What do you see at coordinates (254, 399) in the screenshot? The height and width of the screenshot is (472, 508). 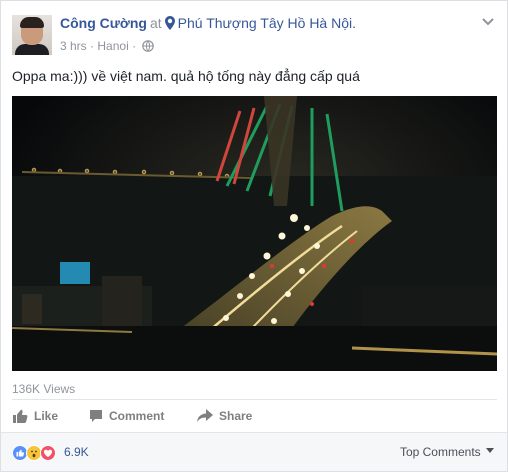 I see `divider` at bounding box center [254, 399].